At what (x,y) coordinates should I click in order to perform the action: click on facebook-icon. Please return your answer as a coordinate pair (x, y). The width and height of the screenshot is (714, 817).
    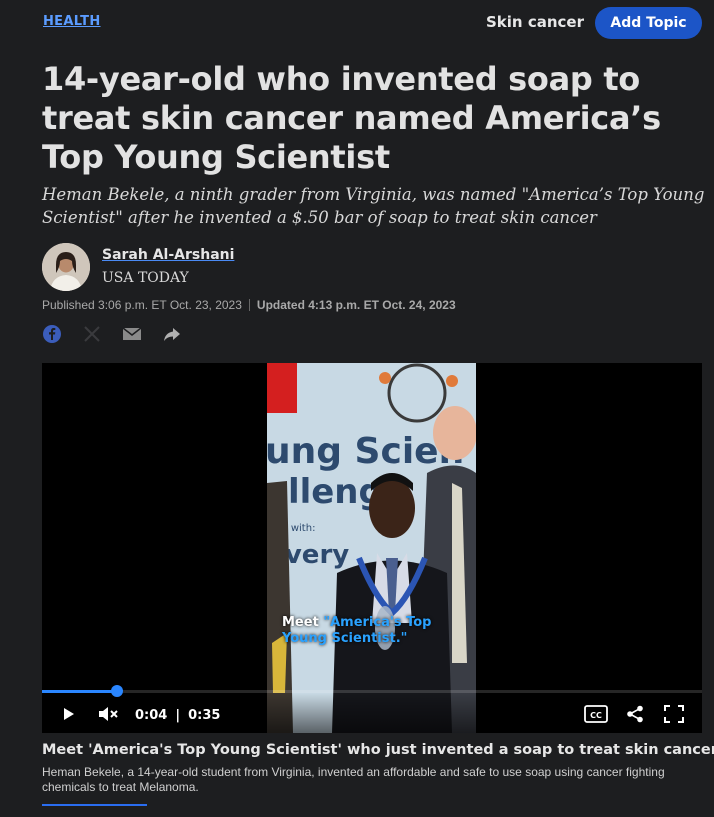
    Looking at the image, I should click on (52, 334).